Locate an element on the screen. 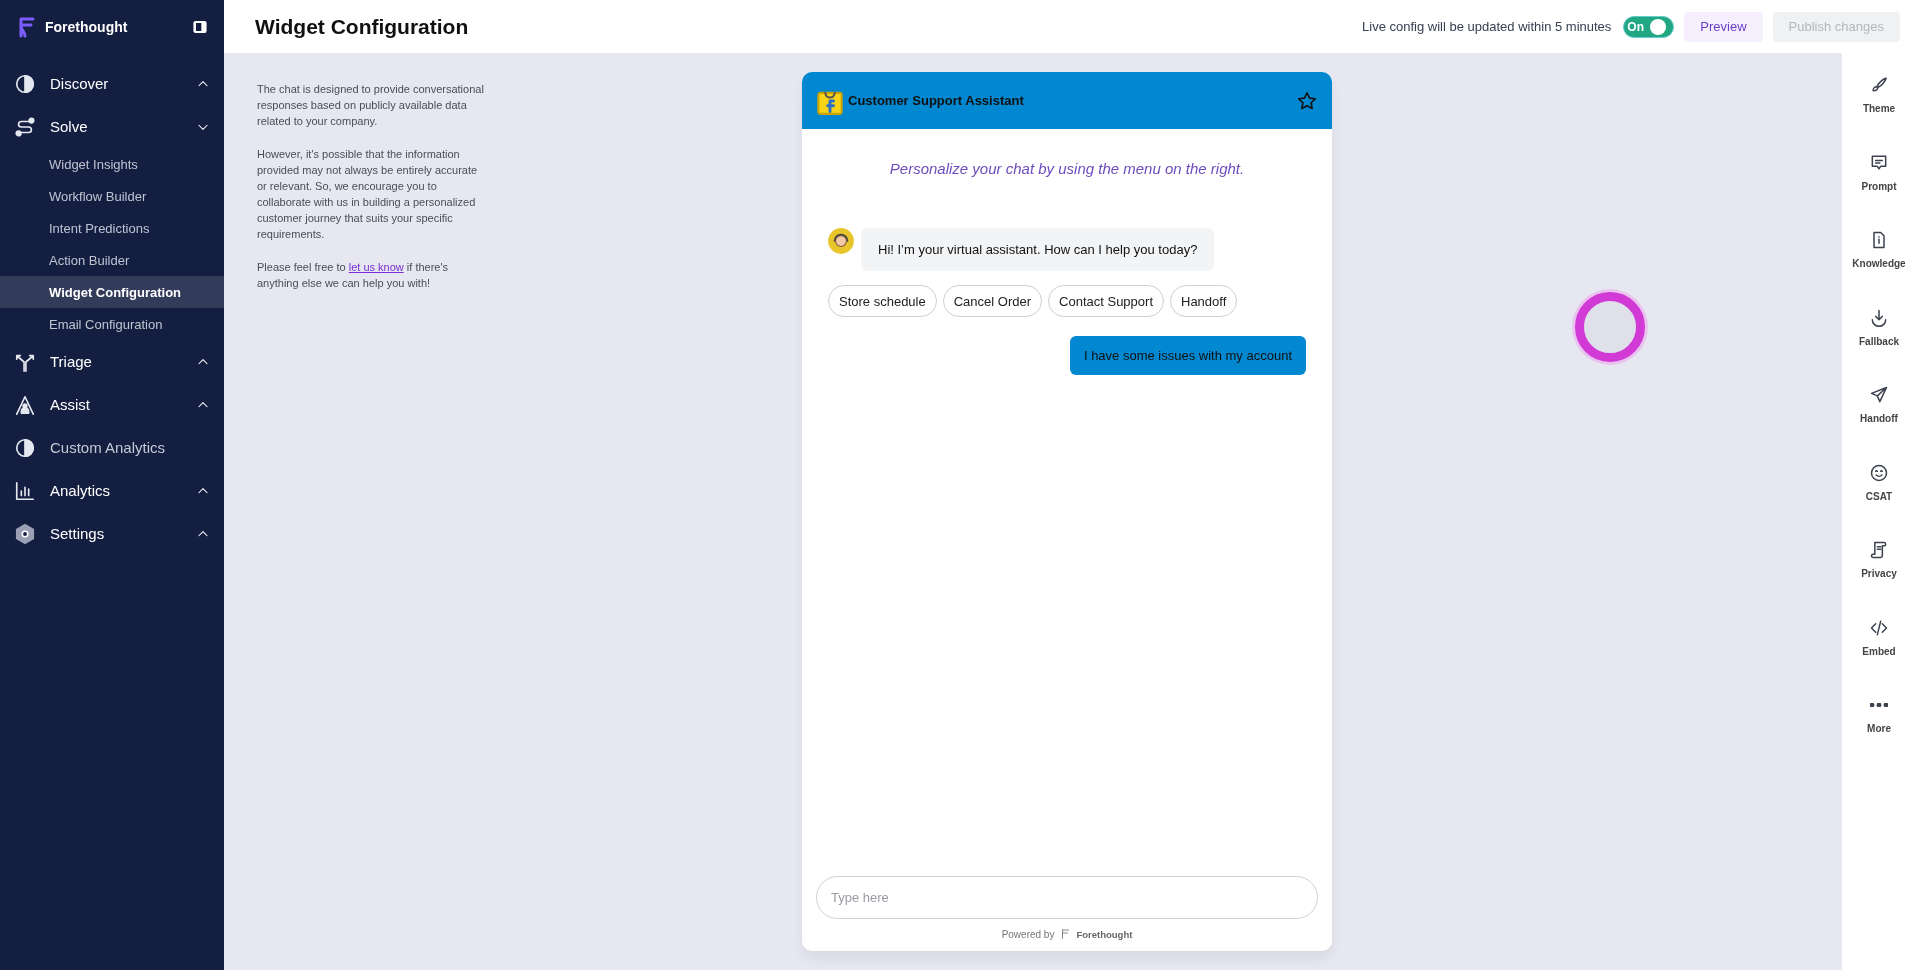 The height and width of the screenshot is (970, 1916). user-message: I have some issues with my account is located at coordinates (1187, 355).